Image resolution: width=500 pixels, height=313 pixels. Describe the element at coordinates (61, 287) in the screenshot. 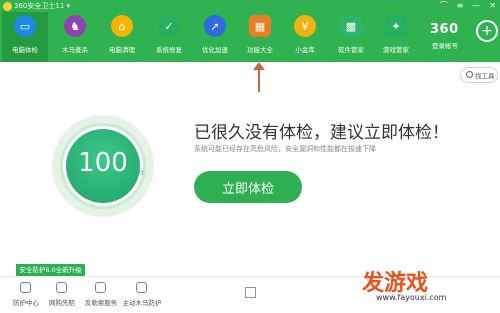

I see `cart-icon` at that location.